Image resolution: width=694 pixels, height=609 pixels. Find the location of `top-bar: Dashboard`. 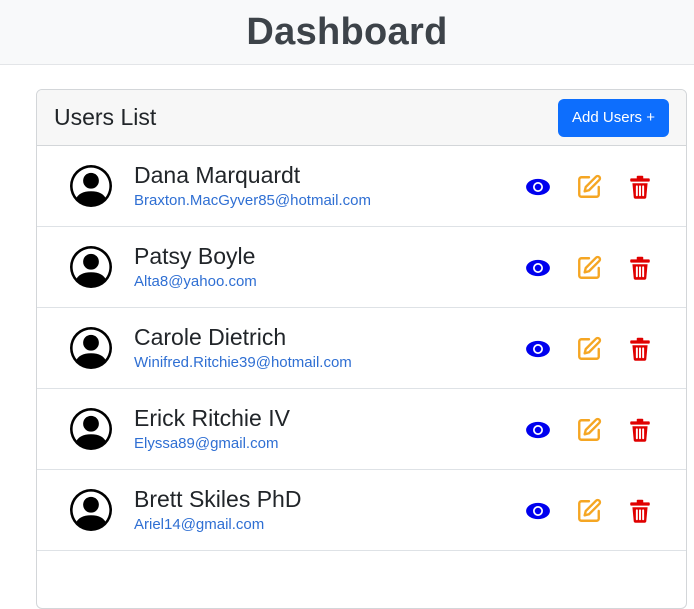

top-bar: Dashboard is located at coordinates (347, 32).